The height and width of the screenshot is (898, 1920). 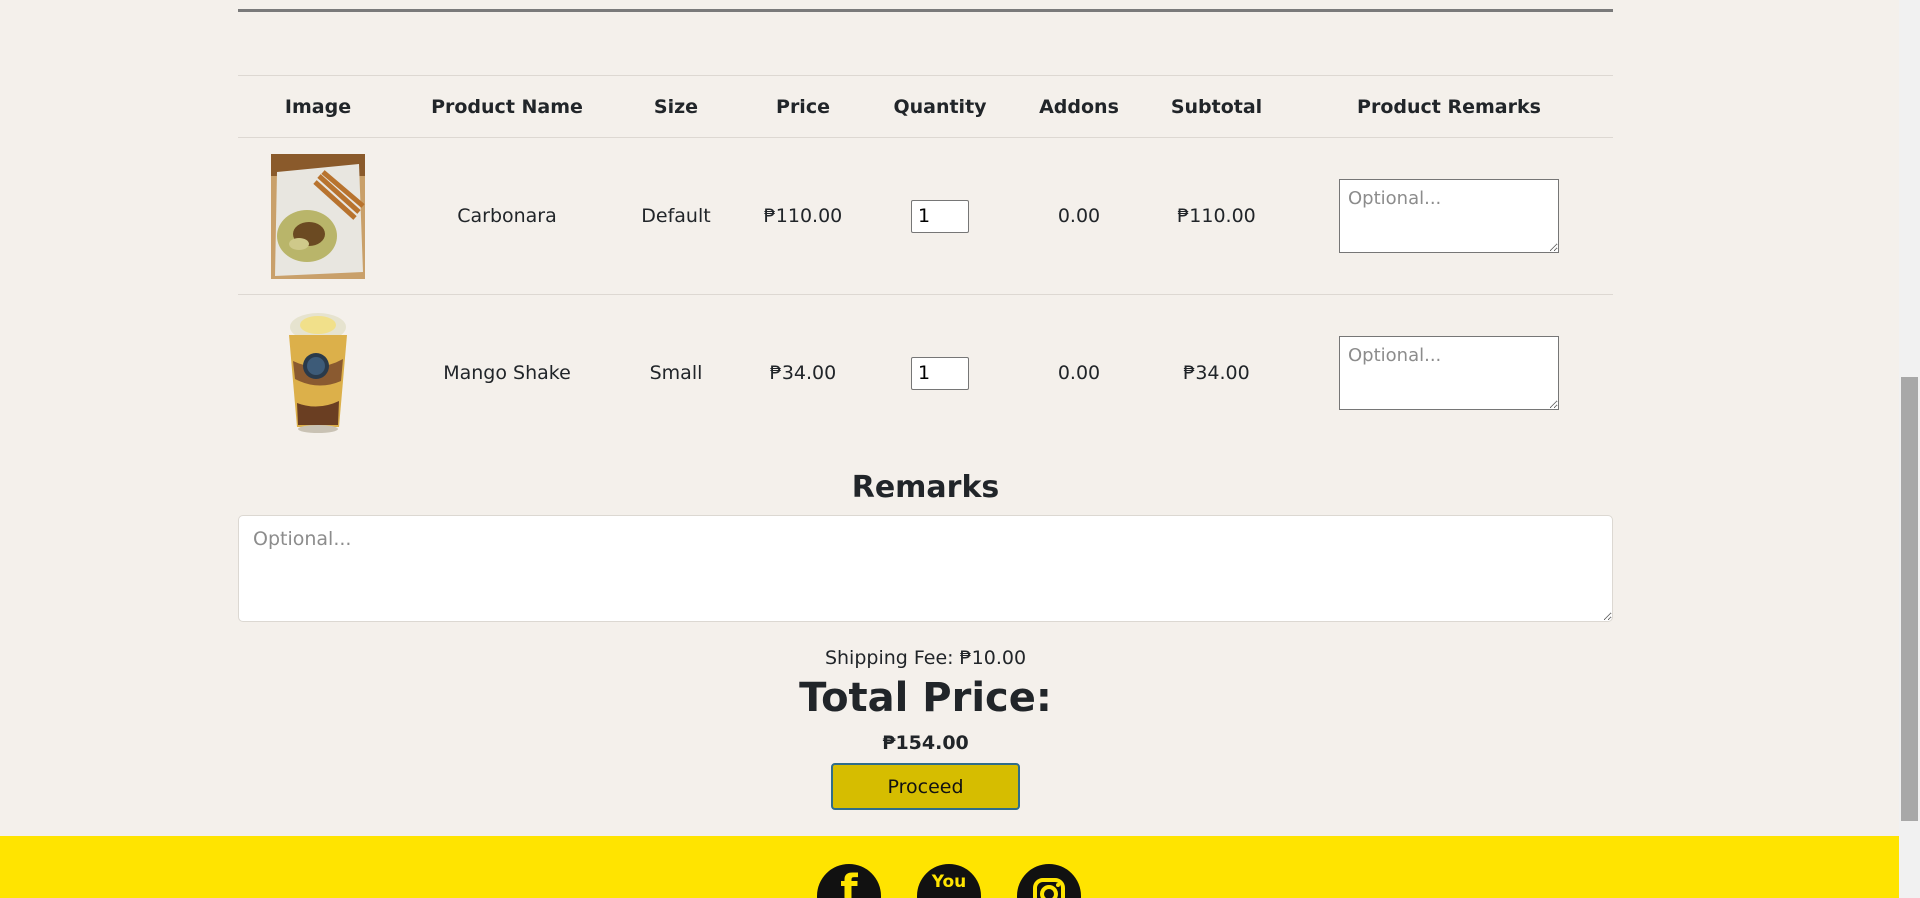 I want to click on scrollbar-thumb, so click(x=1909, y=599).